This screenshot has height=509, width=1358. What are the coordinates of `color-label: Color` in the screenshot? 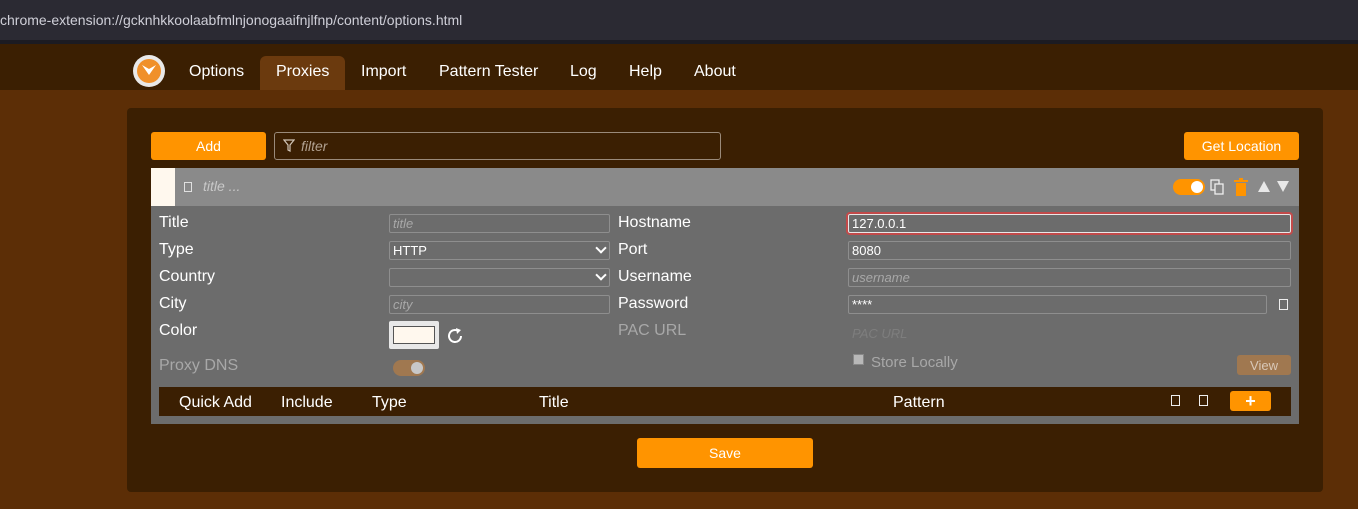 It's located at (178, 330).